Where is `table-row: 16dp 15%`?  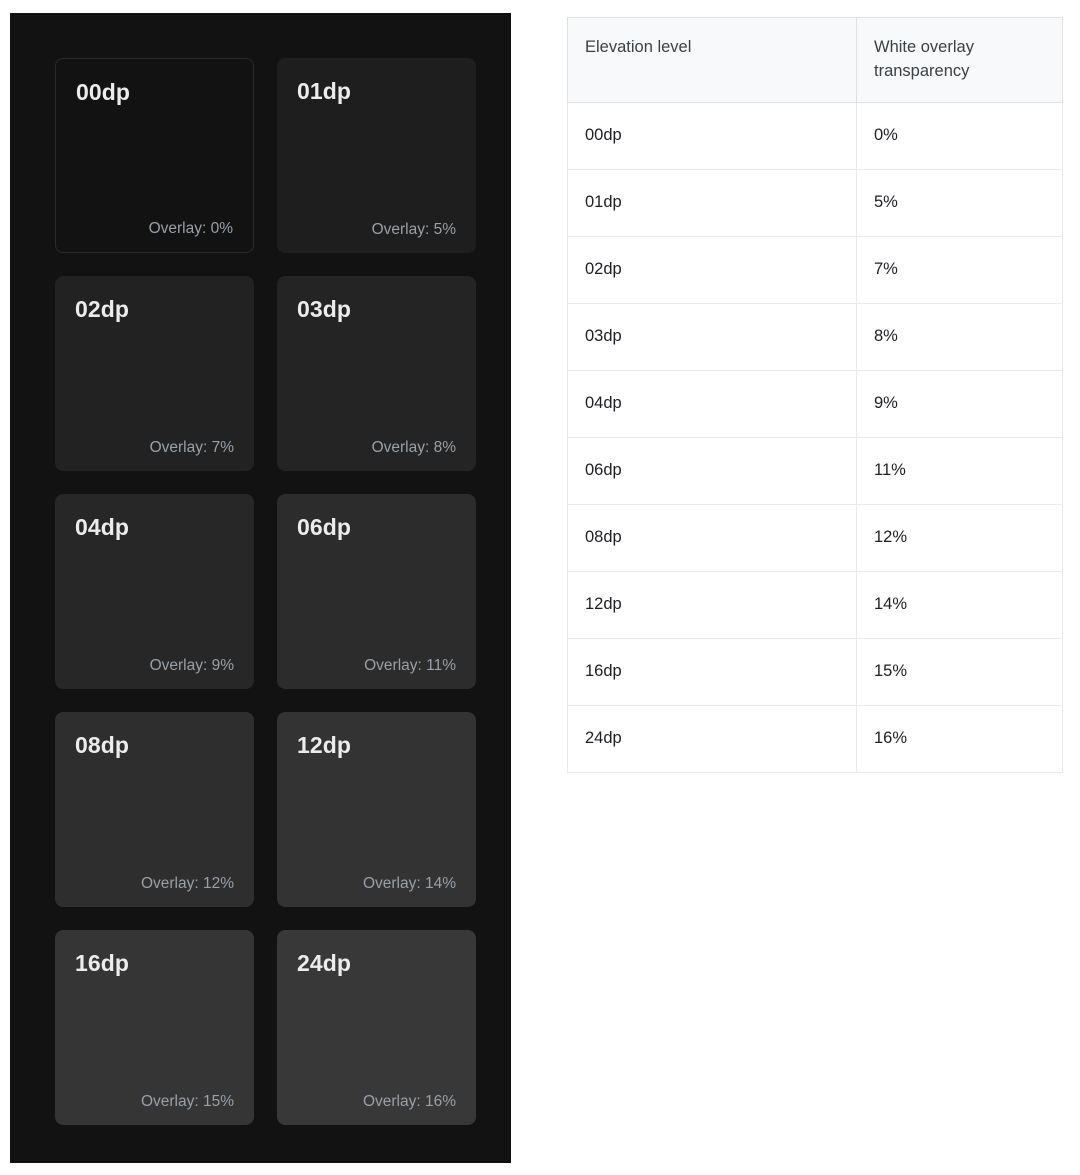
table-row: 16dp 15% is located at coordinates (815, 671).